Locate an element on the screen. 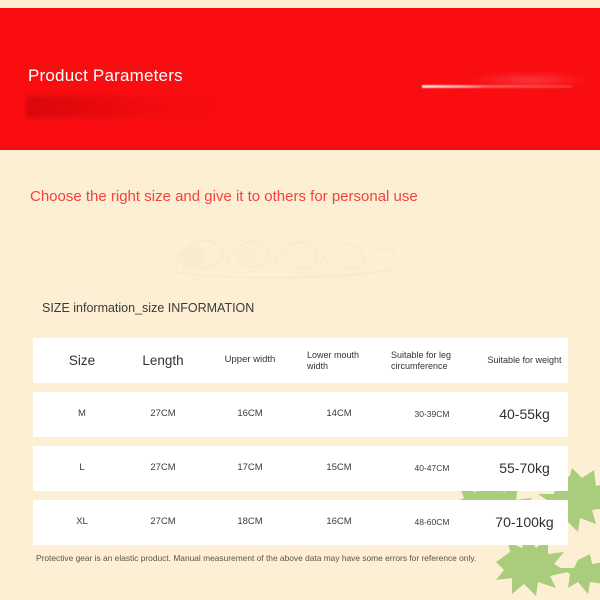 The height and width of the screenshot is (600, 600). cell-upper-width: 17CM is located at coordinates (250, 468).